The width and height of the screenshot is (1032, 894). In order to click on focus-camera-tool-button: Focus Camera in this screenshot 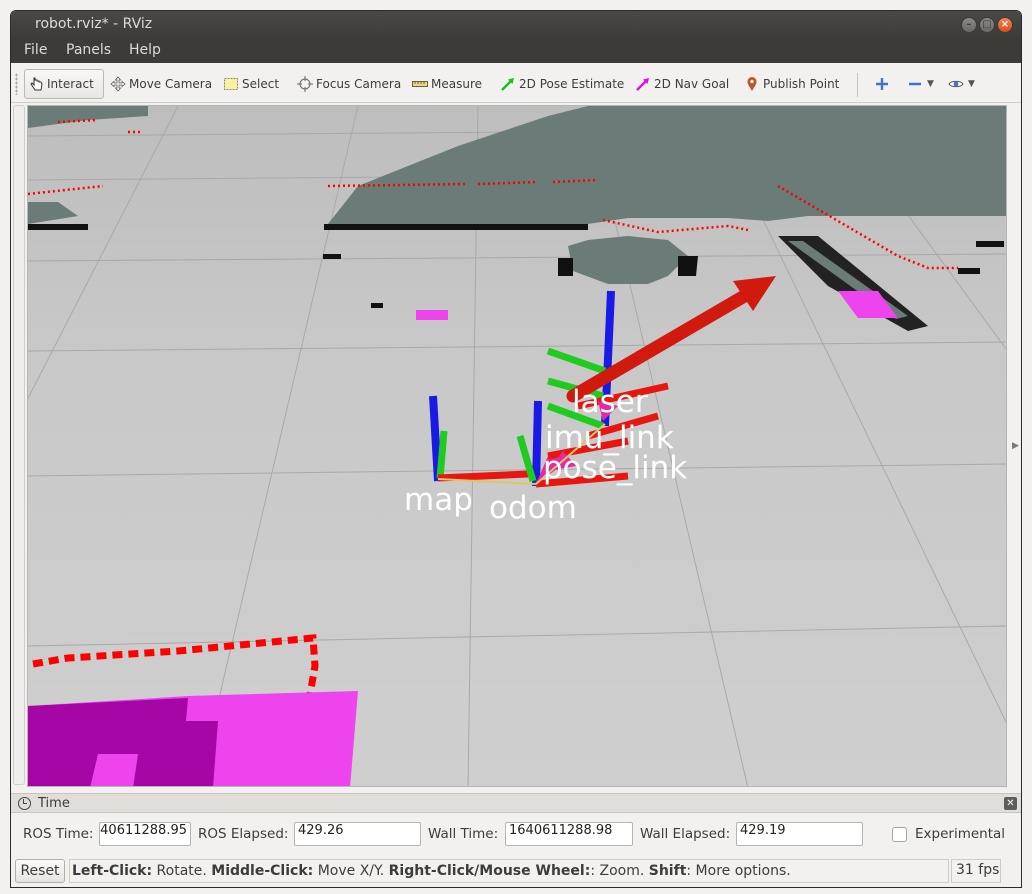, I will do `click(349, 84)`.